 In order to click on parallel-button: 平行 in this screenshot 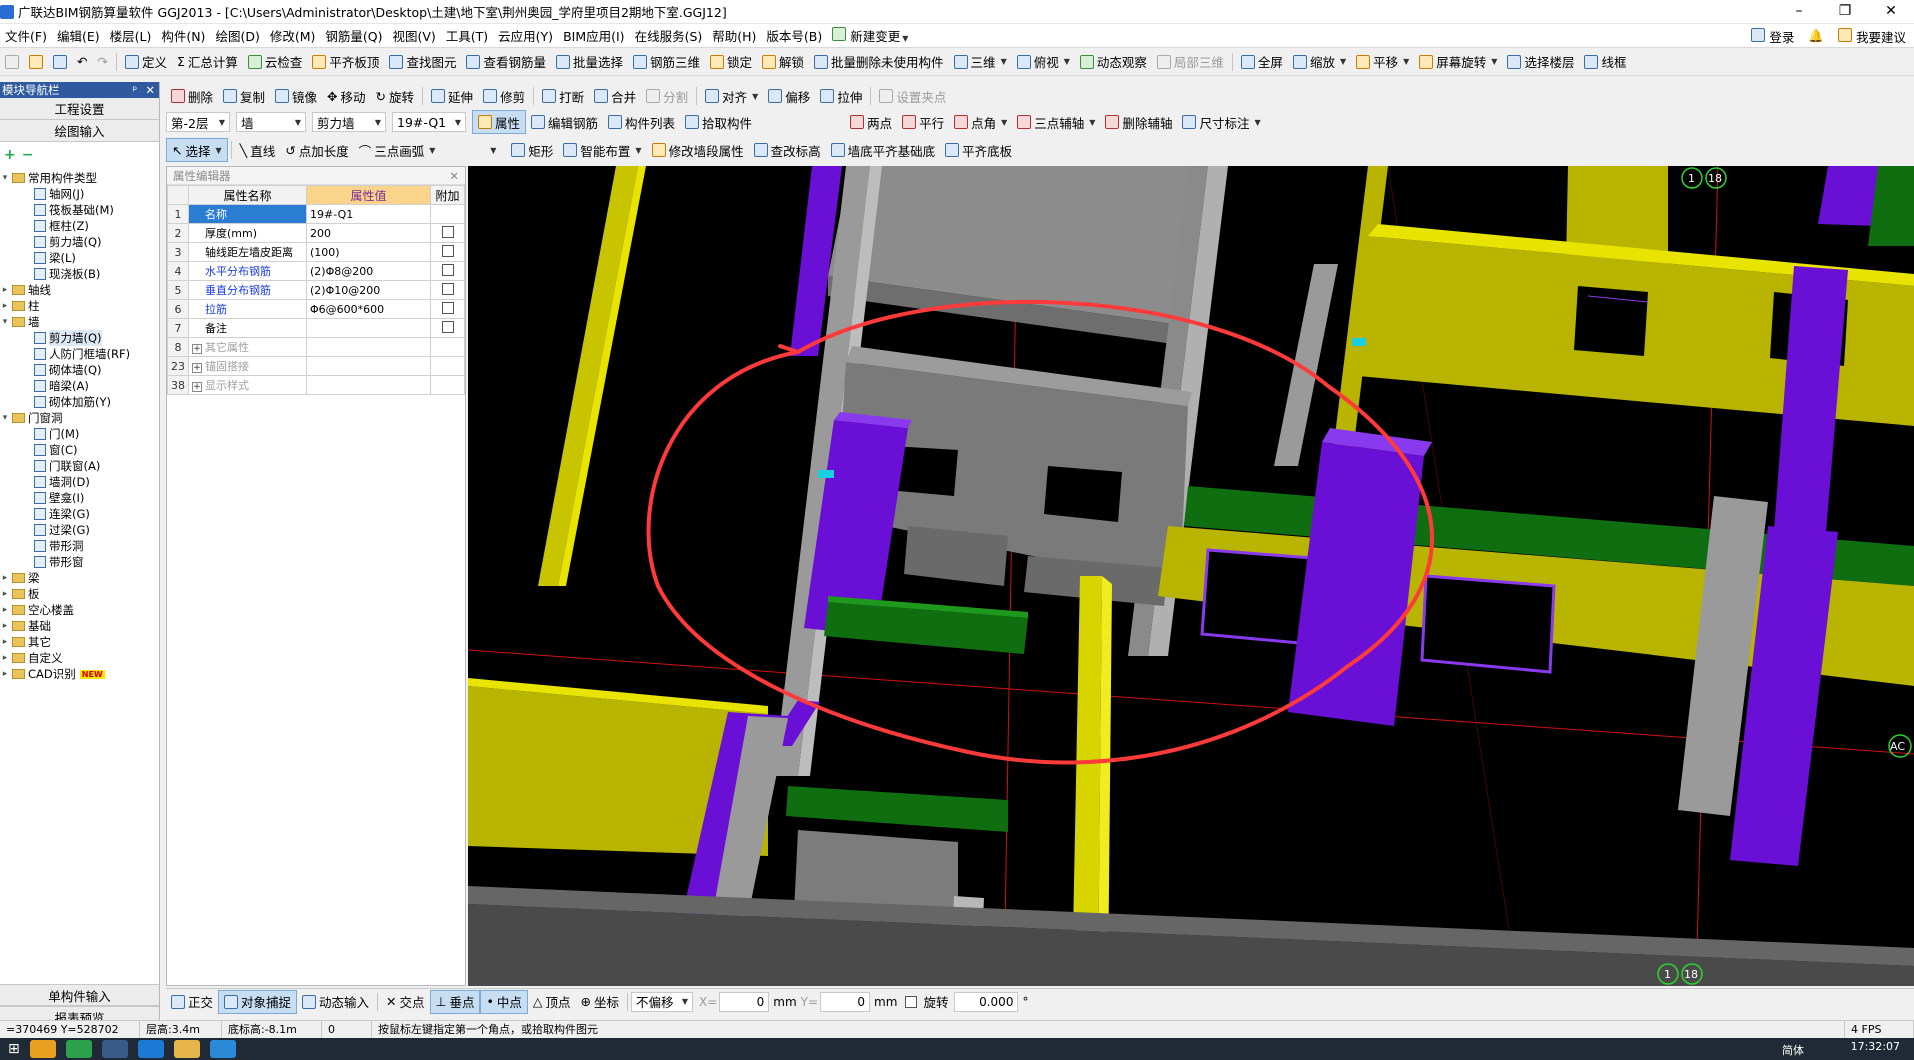, I will do `click(923, 122)`.